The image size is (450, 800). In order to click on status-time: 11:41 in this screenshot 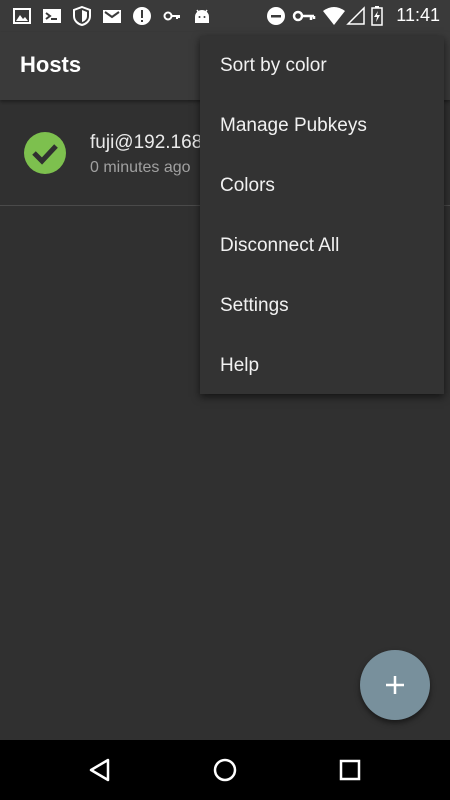, I will do `click(418, 15)`.